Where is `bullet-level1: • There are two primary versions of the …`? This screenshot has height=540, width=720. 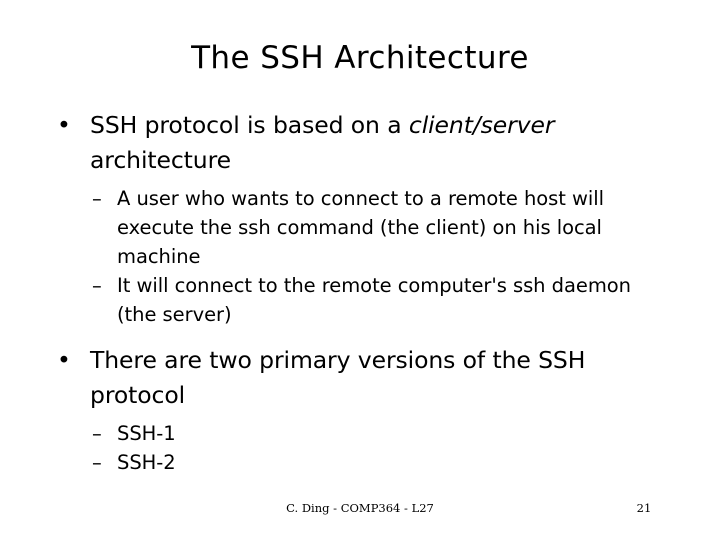 bullet-level1: • There are two primary versions of the … is located at coordinates (360, 378).